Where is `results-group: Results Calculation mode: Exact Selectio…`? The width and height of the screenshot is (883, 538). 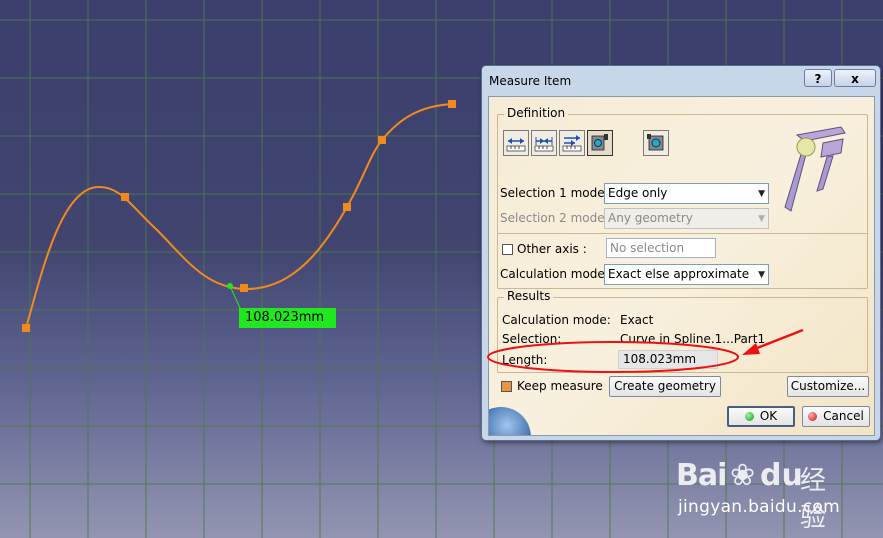
results-group: Results Calculation mode: Exact Selectio… is located at coordinates (682, 331).